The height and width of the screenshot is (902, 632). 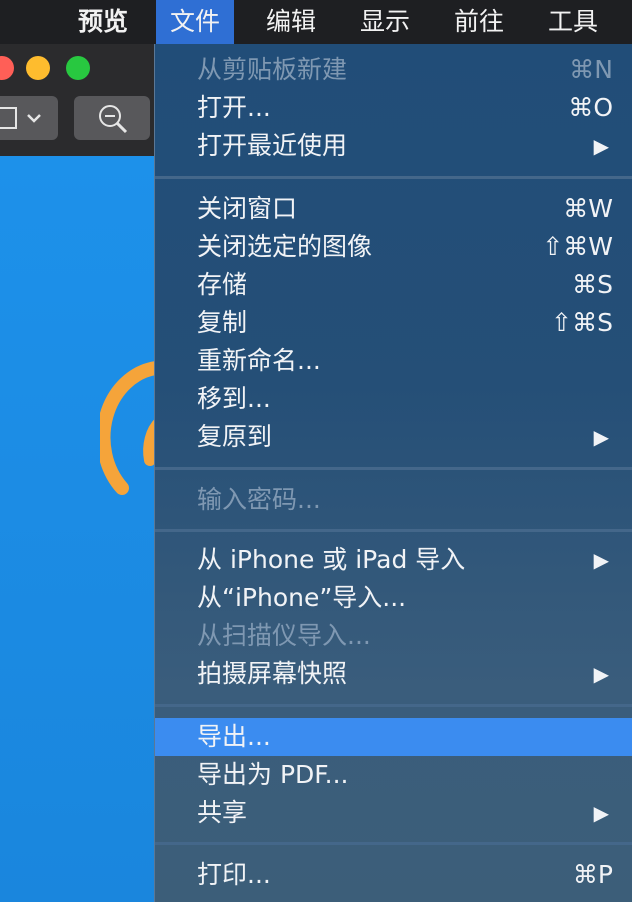 What do you see at coordinates (393, 875) in the screenshot?
I see `menu-item-print: 打印... ⌘P` at bounding box center [393, 875].